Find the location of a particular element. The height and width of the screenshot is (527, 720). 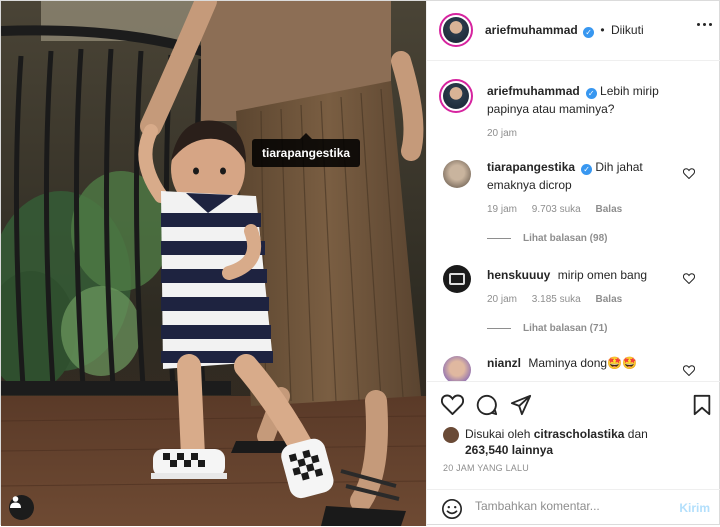

likes-prefix: Disukai oleh is located at coordinates (498, 434).